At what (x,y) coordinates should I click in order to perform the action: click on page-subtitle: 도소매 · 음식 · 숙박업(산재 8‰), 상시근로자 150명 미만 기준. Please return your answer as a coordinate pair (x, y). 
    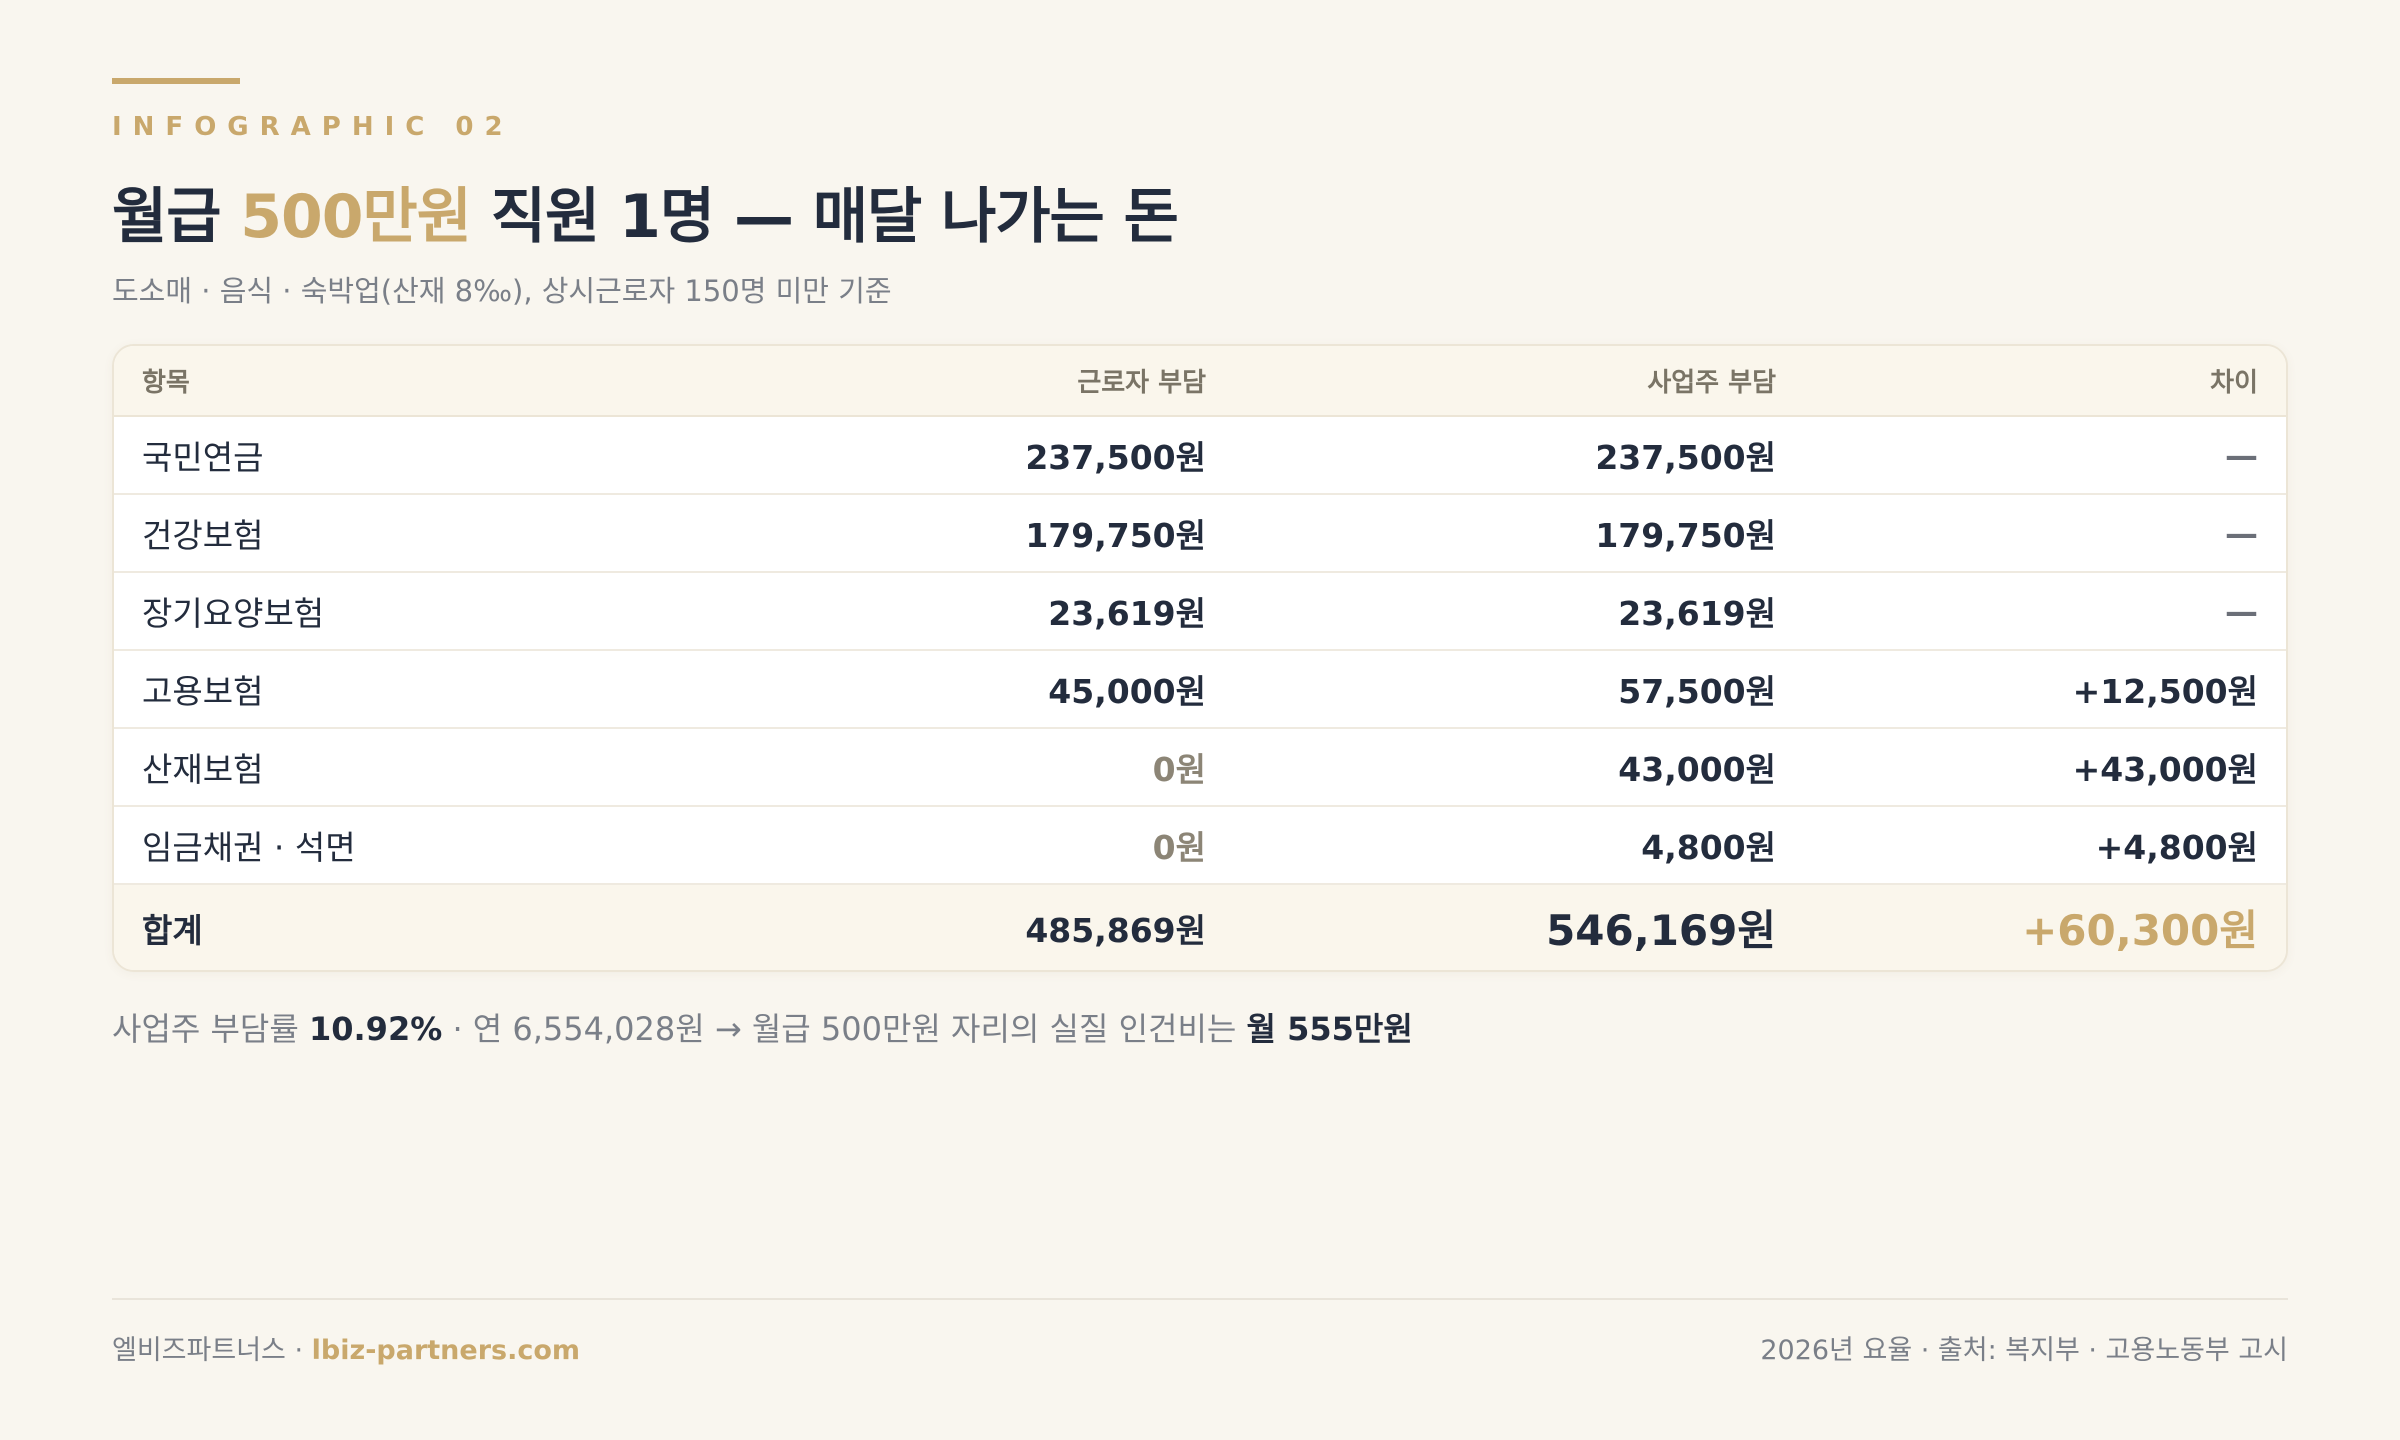
    Looking at the image, I should click on (502, 291).